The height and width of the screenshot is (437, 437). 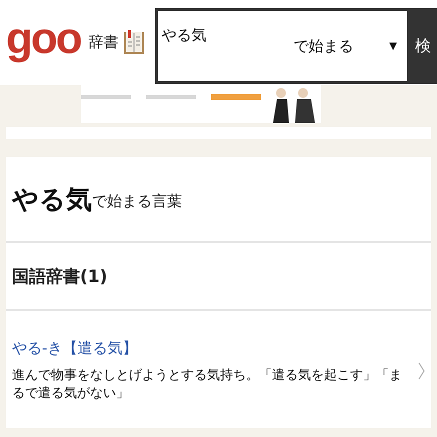 What do you see at coordinates (103, 42) in the screenshot?
I see `site-name: 辞書` at bounding box center [103, 42].